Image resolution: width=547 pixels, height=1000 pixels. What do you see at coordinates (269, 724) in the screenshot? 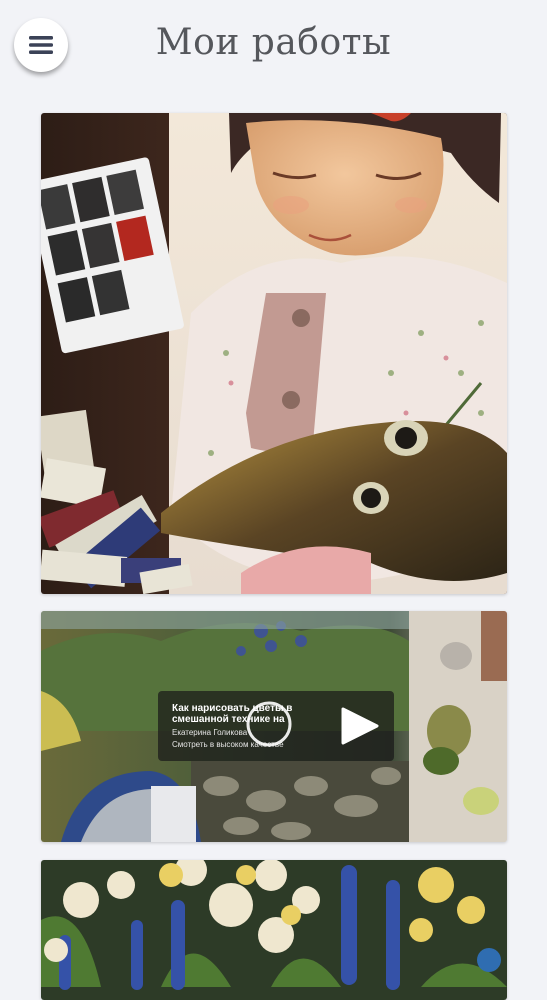
I see `loading-ring-icon` at bounding box center [269, 724].